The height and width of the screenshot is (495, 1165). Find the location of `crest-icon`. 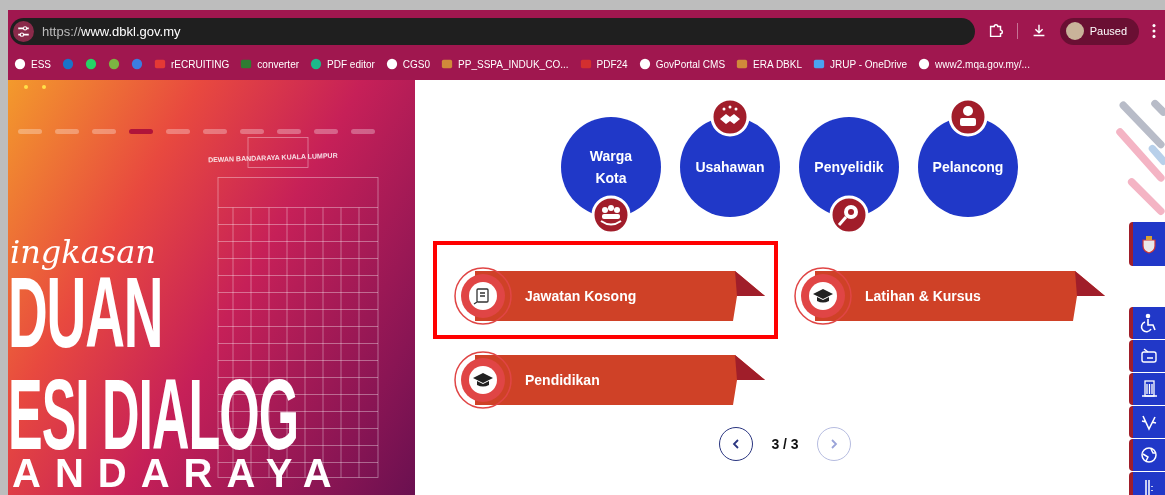

crest-icon is located at coordinates (1149, 244).